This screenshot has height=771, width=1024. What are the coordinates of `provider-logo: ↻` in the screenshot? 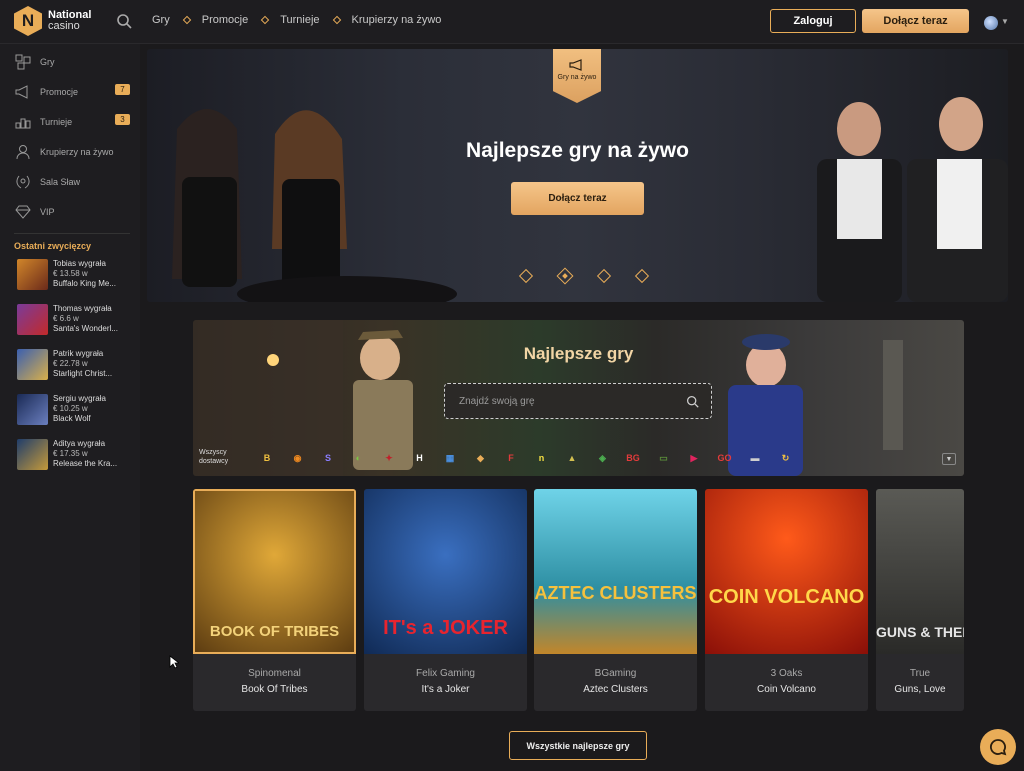 It's located at (786, 458).